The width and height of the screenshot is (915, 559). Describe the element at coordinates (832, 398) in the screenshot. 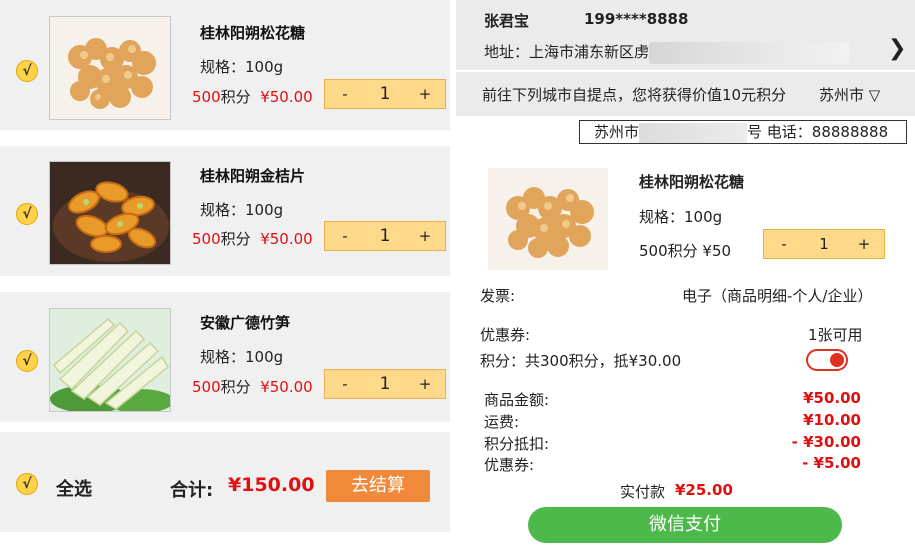

I see `subtotal-value: ¥50.00` at that location.